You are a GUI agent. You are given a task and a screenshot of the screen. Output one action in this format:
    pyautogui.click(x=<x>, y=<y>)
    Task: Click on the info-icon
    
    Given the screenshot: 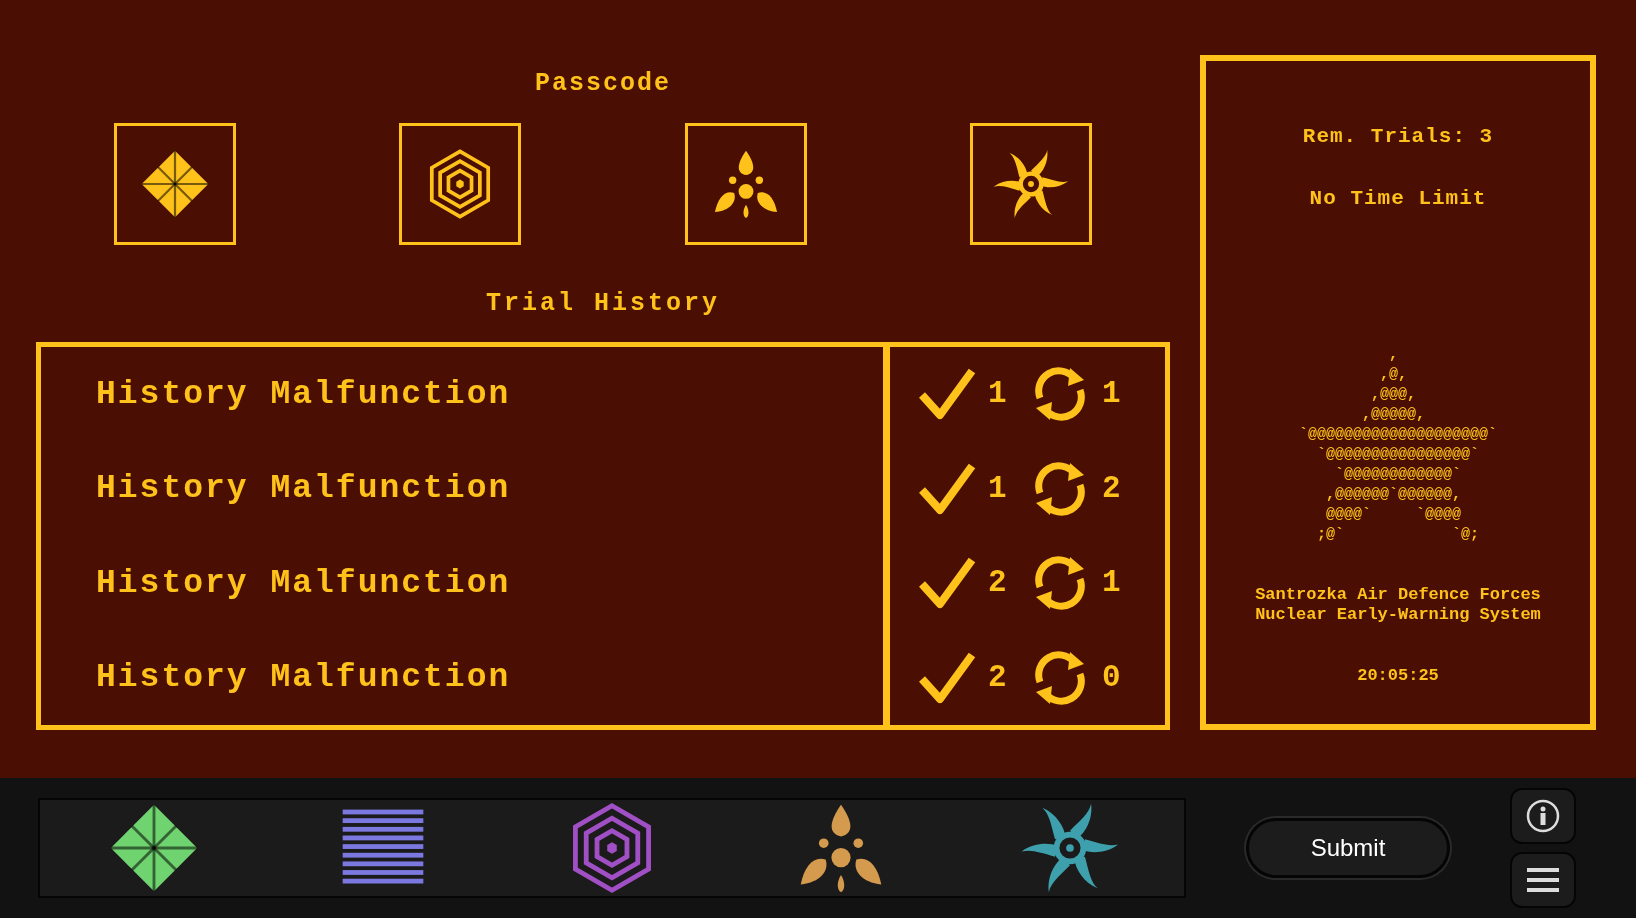 What is the action you would take?
    pyautogui.click(x=1543, y=816)
    